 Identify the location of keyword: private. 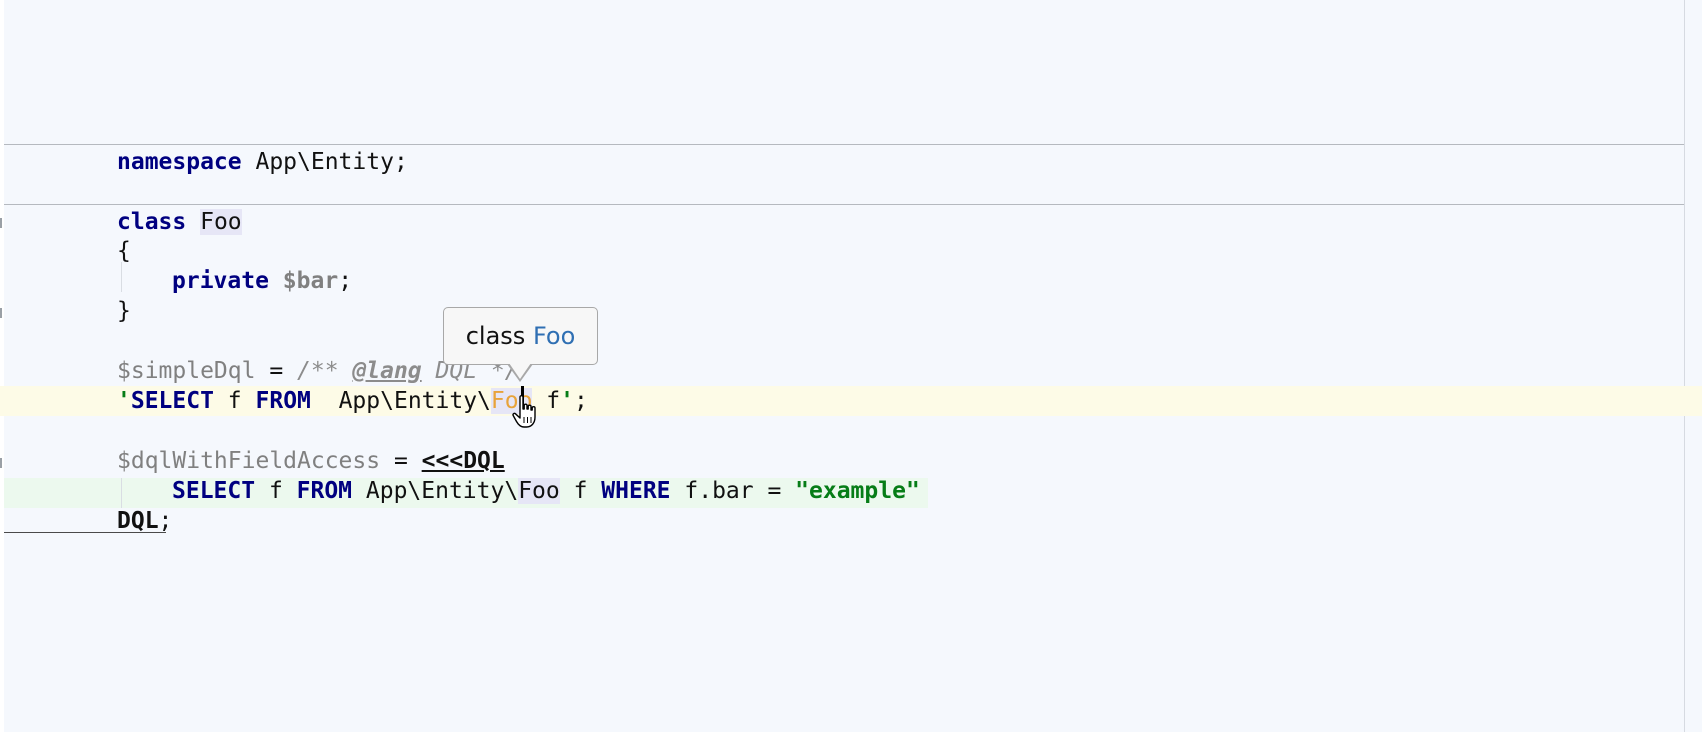
(220, 281).